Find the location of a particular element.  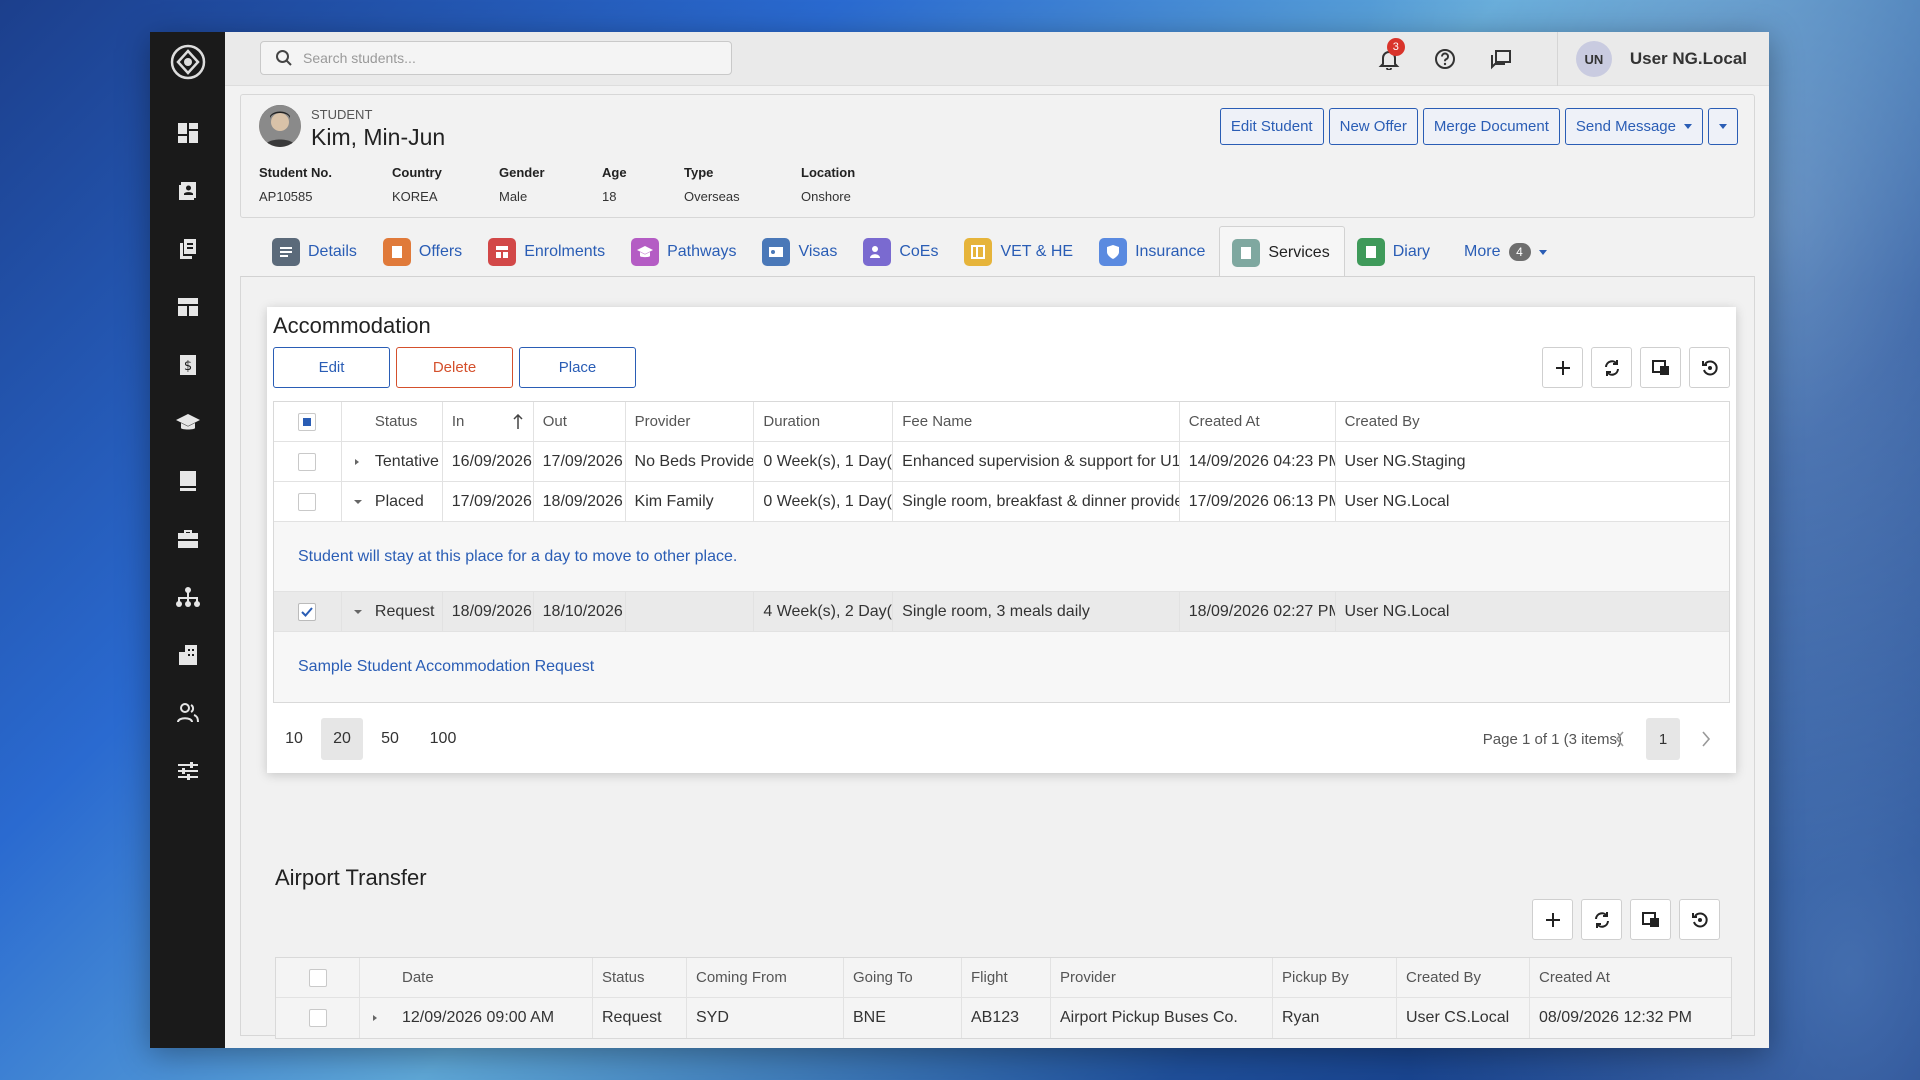

book-icon is located at coordinates (187, 481).